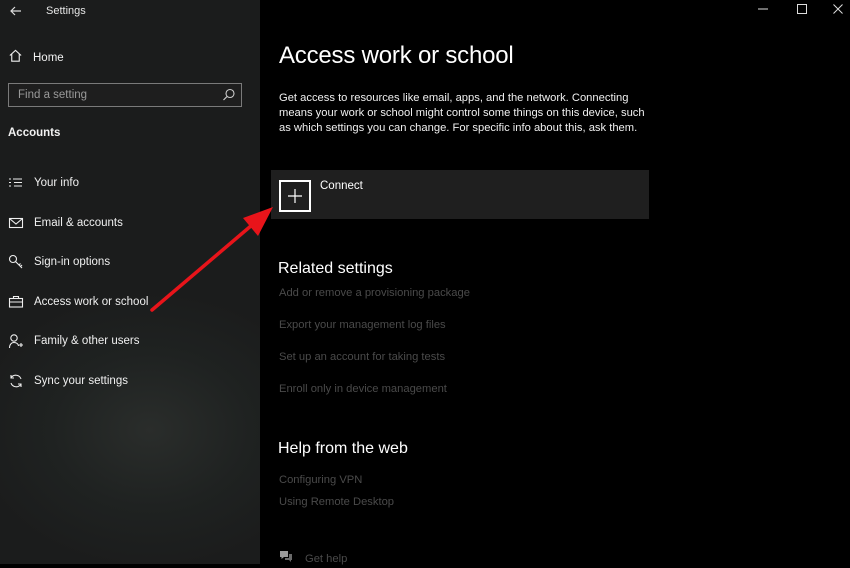  I want to click on maximize-icon, so click(802, 11).